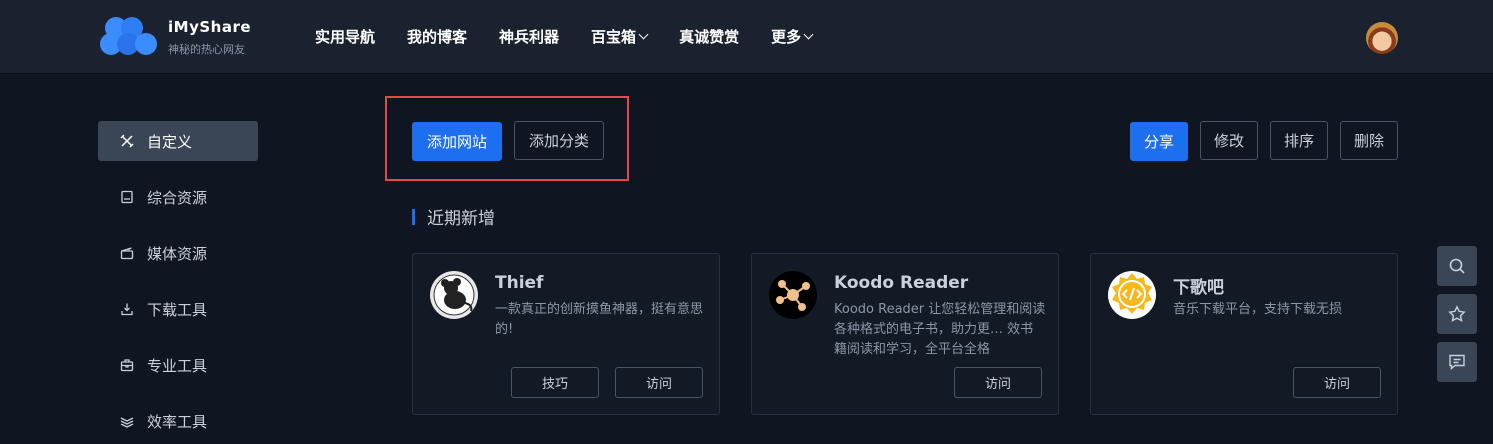 This screenshot has width=1493, height=444. What do you see at coordinates (457, 141) in the screenshot?
I see `add-site-button: 添加网站` at bounding box center [457, 141].